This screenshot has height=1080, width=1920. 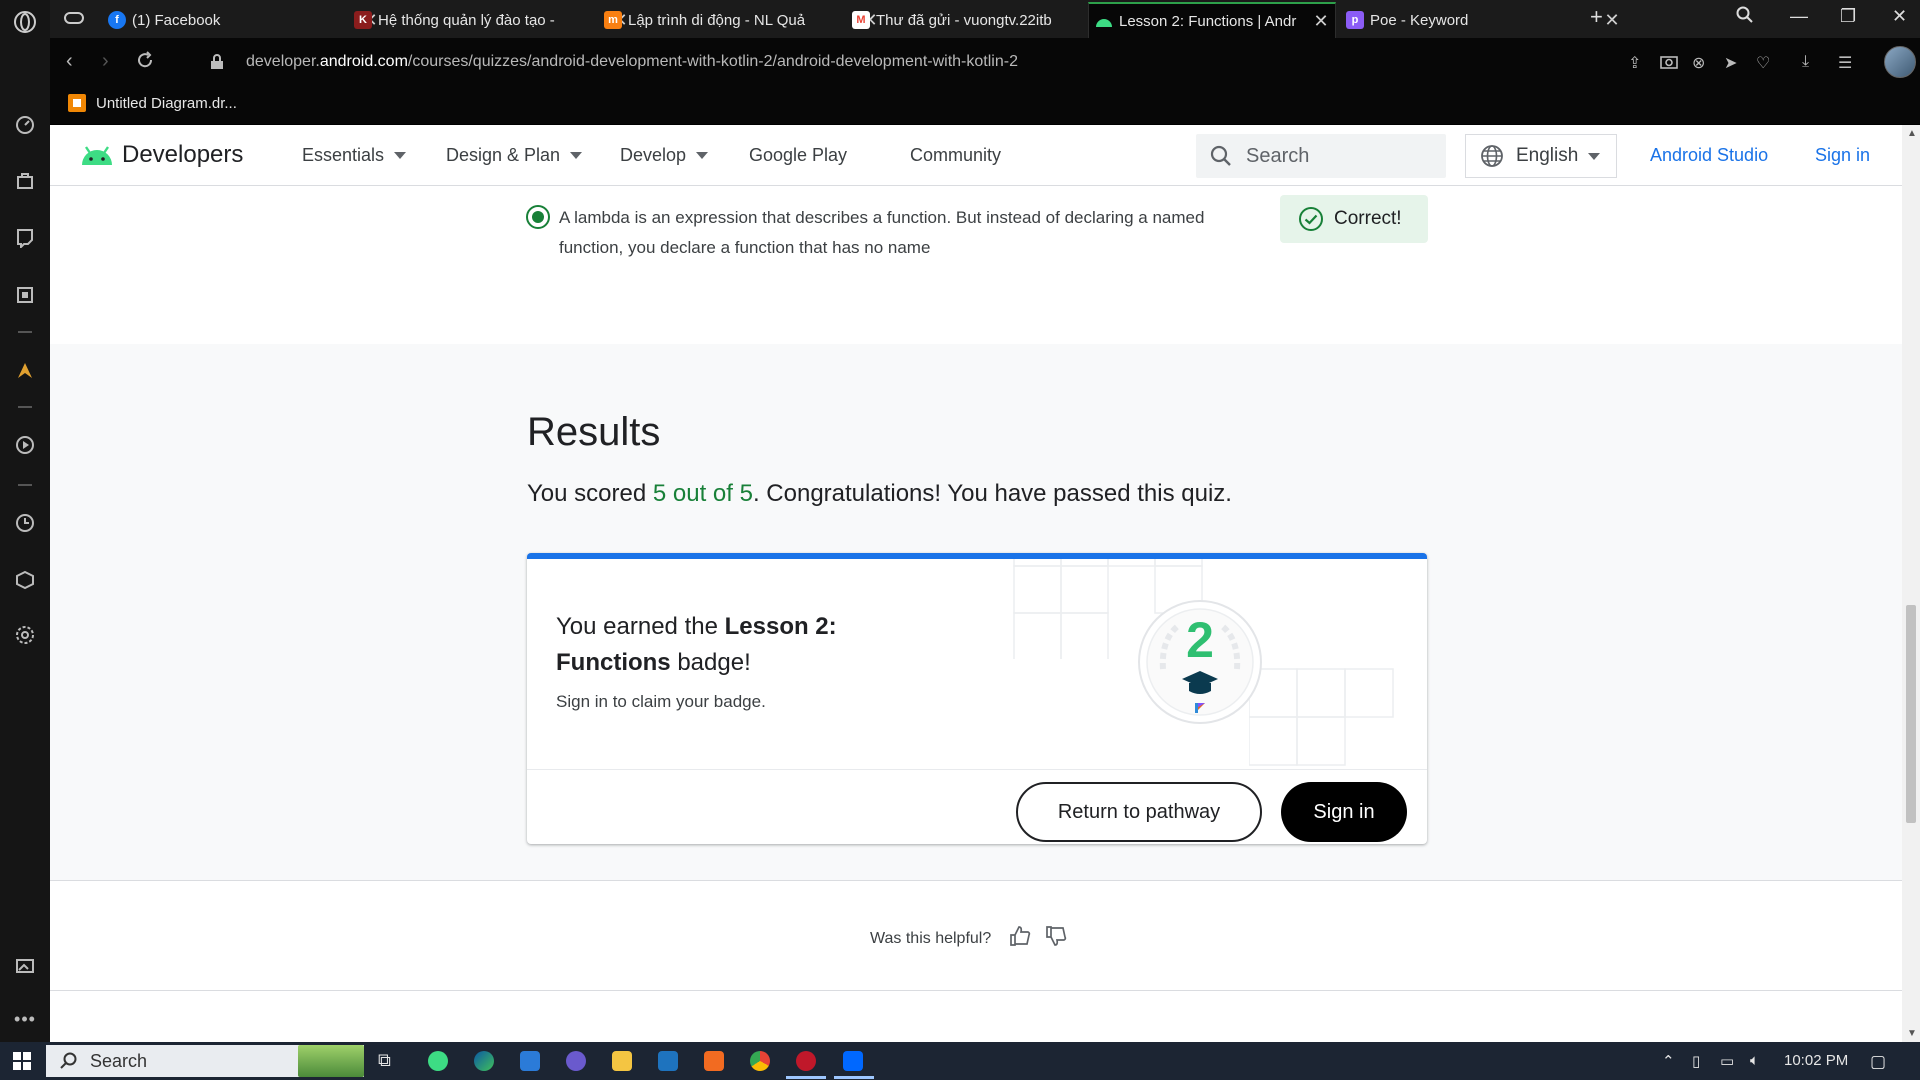 What do you see at coordinates (25, 125) in the screenshot?
I see `speed-dial-icon` at bounding box center [25, 125].